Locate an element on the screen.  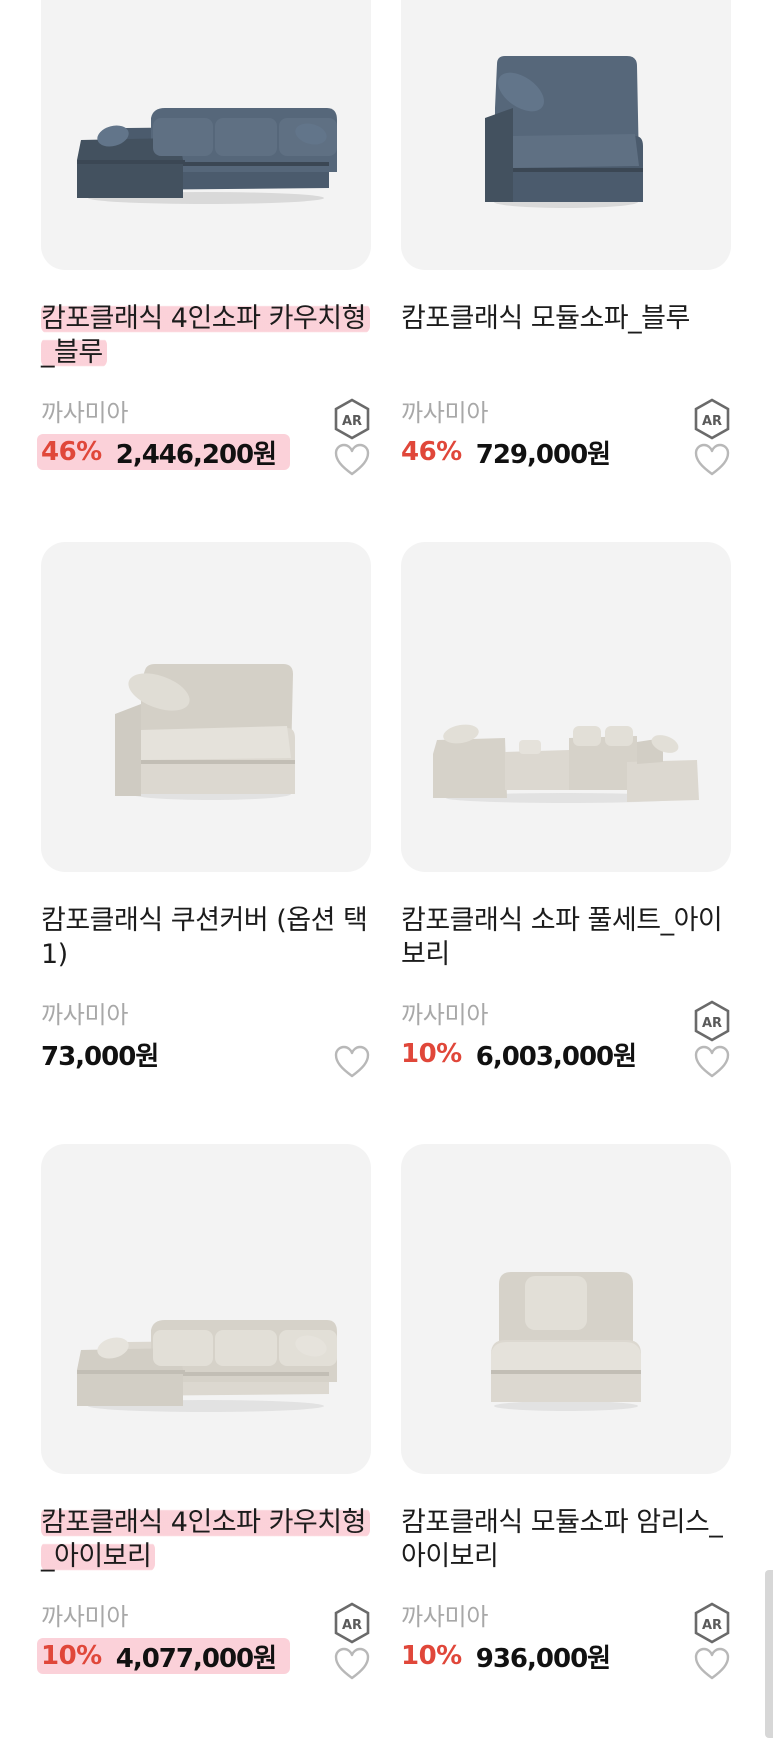
price-row: 46% 2,446,200원 is located at coordinates (164, 452).